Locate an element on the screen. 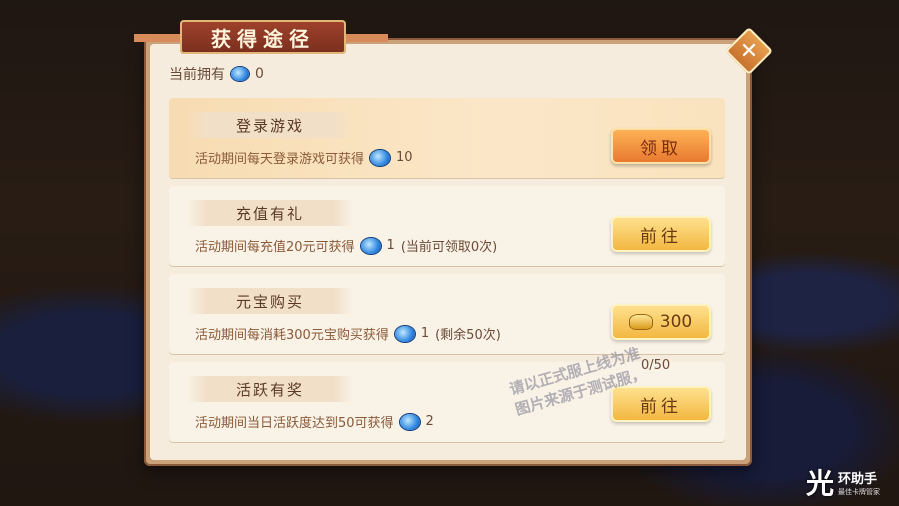  row-description: 活动期间每充值20元可获得 1 (当前可领取0次) is located at coordinates (346, 245).